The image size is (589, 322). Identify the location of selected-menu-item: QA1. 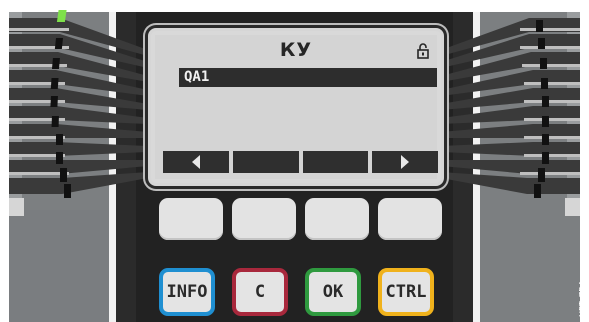
(308, 77).